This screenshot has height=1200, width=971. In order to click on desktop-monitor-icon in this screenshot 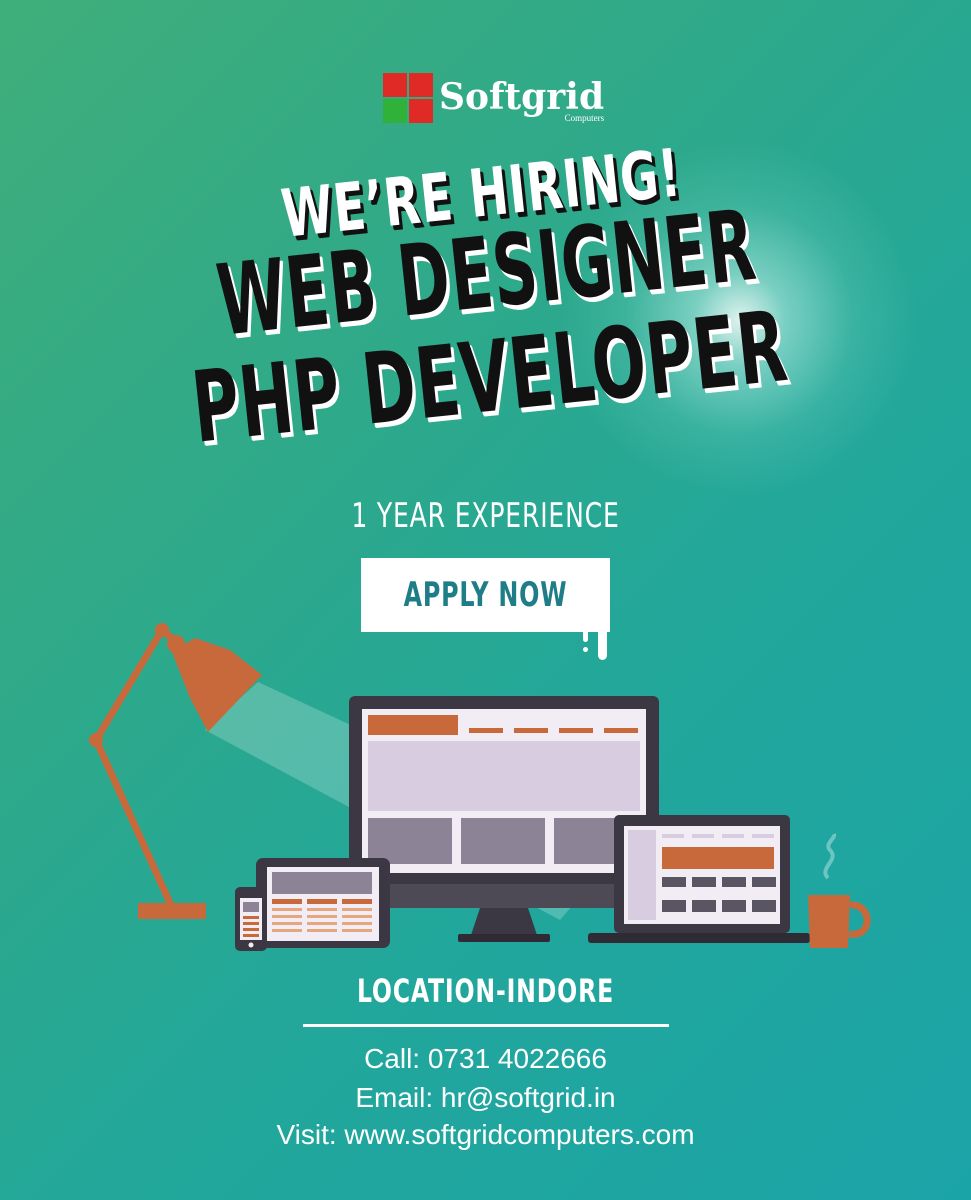, I will do `click(504, 819)`.